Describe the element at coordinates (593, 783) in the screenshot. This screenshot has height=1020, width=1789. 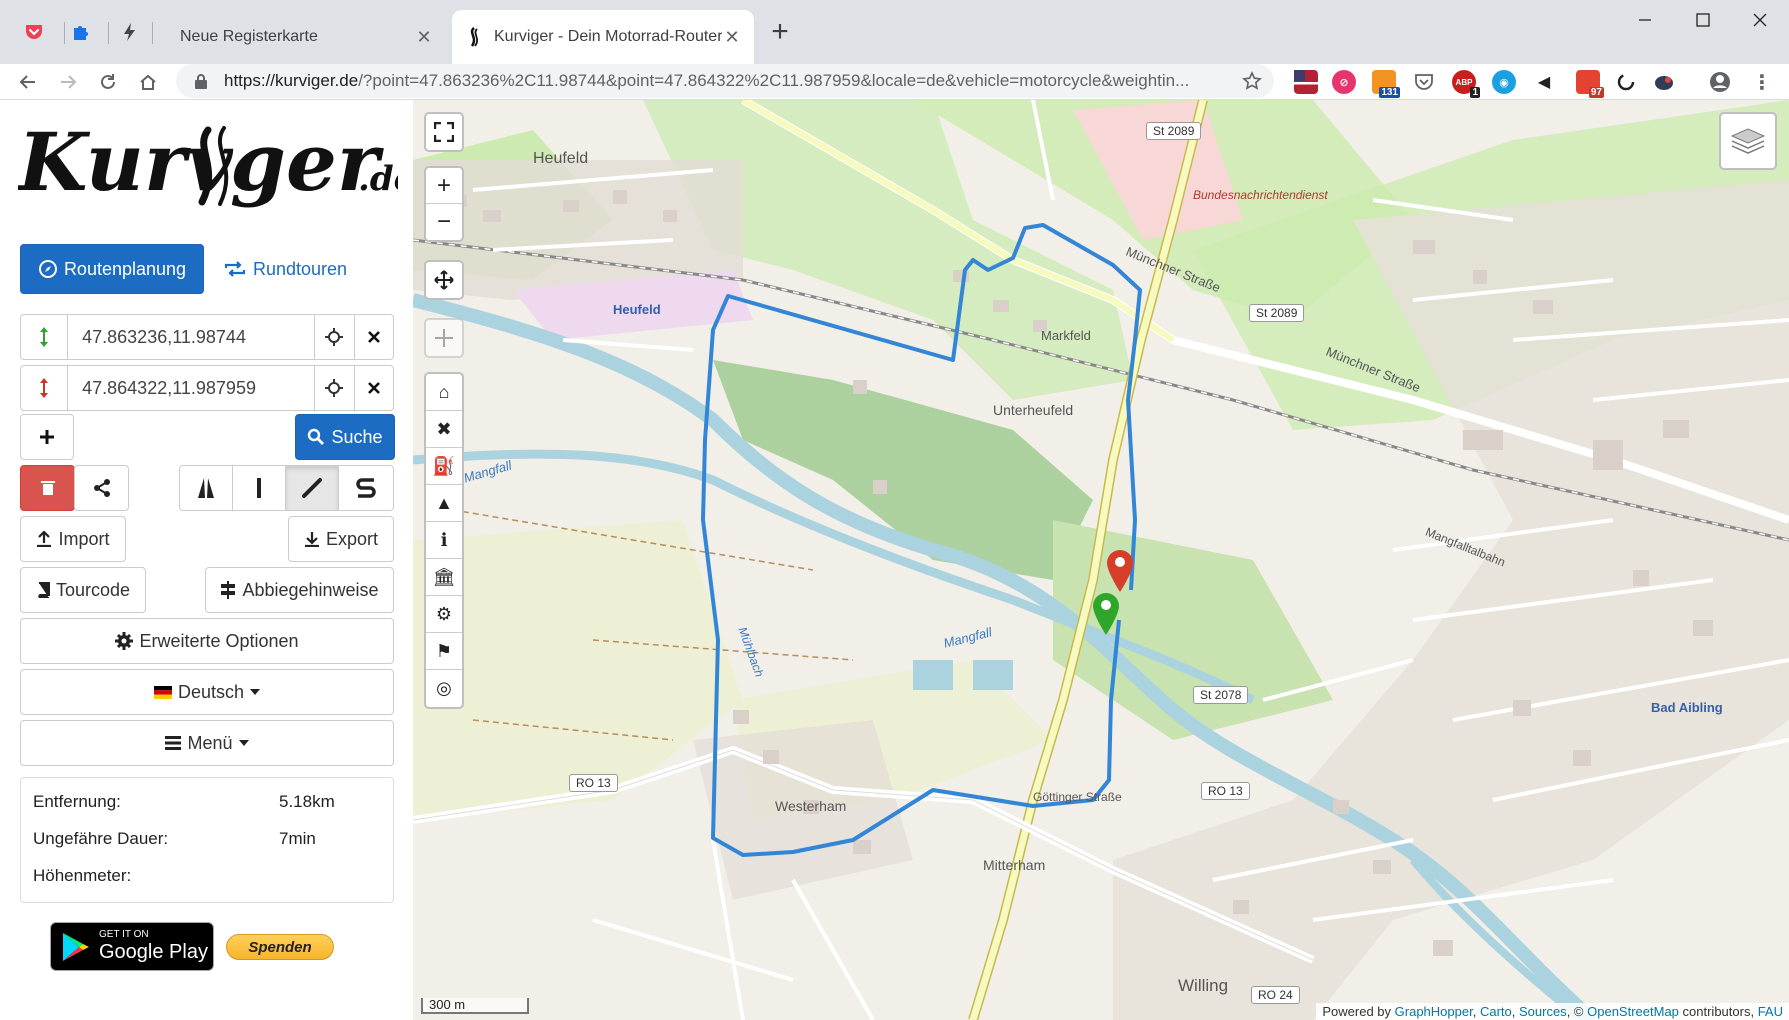
I see `road-shield: RO 13` at that location.